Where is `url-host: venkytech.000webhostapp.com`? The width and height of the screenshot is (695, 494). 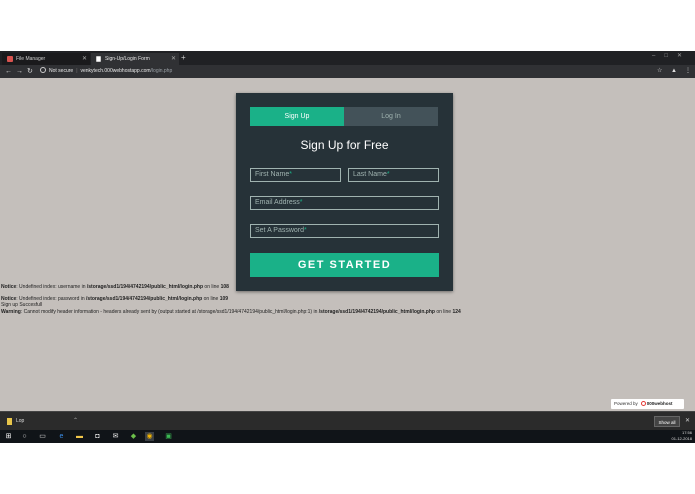 url-host: venkytech.000webhostapp.com is located at coordinates (115, 71).